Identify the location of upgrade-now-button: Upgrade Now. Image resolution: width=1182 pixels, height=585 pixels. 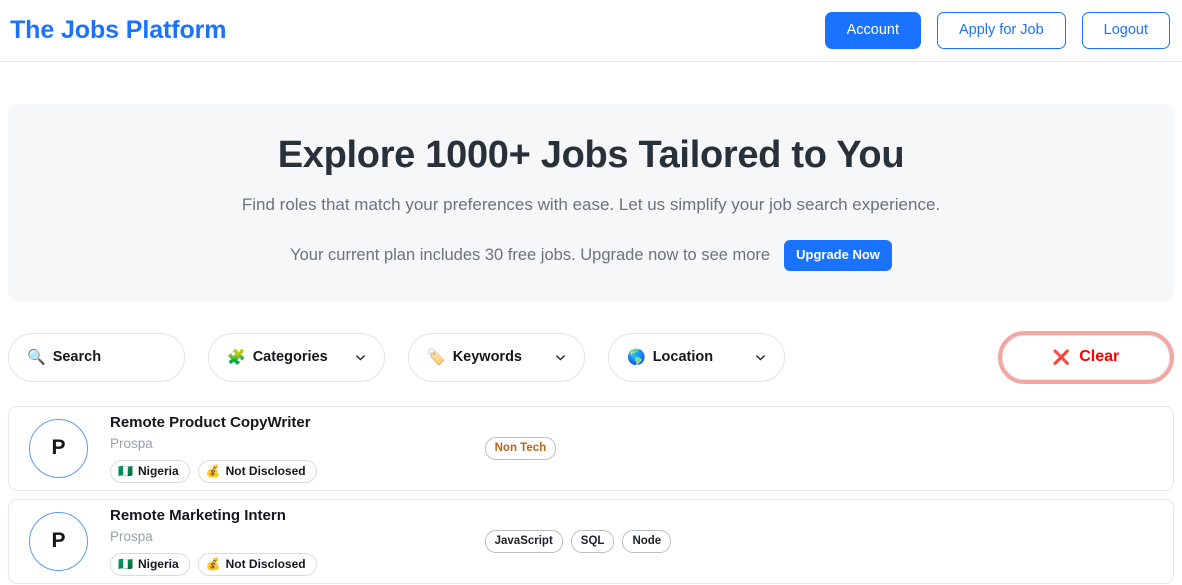
(838, 255).